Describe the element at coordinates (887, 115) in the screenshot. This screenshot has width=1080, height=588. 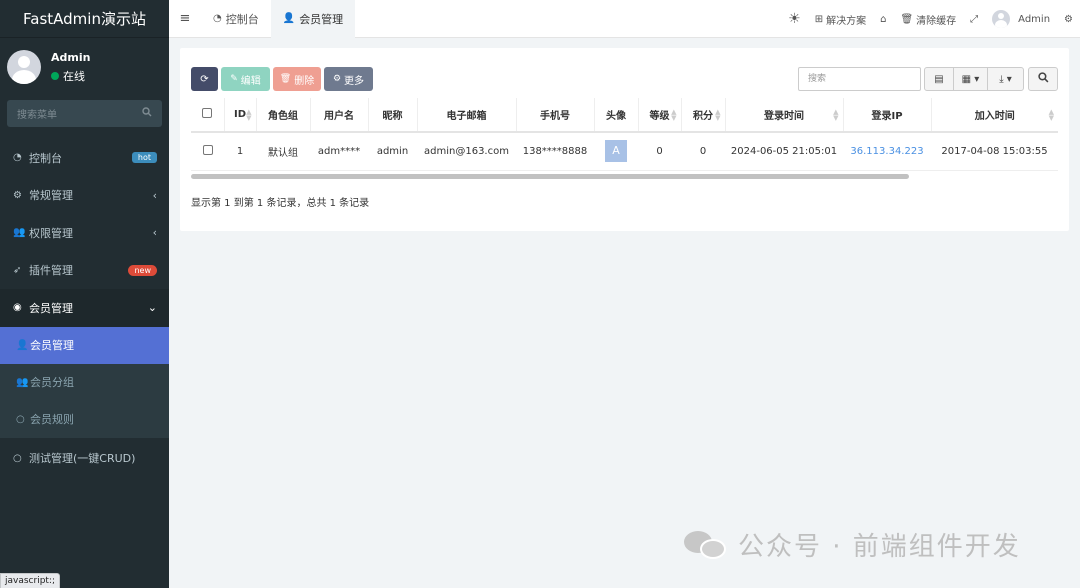
I see `column-header: 登录IP` at that location.